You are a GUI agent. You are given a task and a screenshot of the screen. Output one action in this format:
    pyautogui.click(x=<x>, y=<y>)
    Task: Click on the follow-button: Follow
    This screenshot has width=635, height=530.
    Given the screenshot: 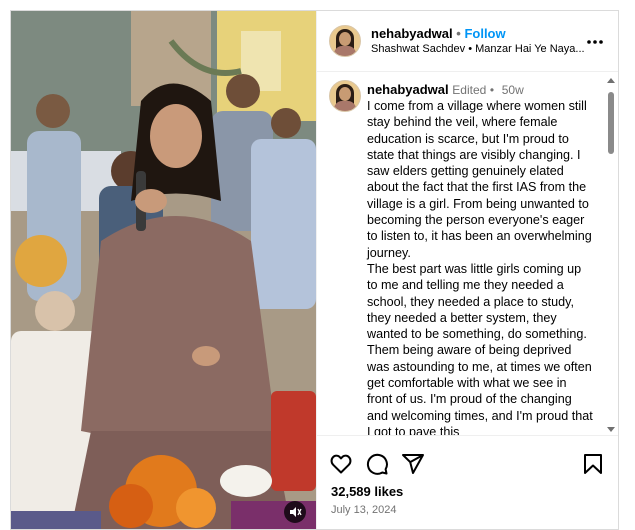 What is the action you would take?
    pyautogui.click(x=484, y=33)
    